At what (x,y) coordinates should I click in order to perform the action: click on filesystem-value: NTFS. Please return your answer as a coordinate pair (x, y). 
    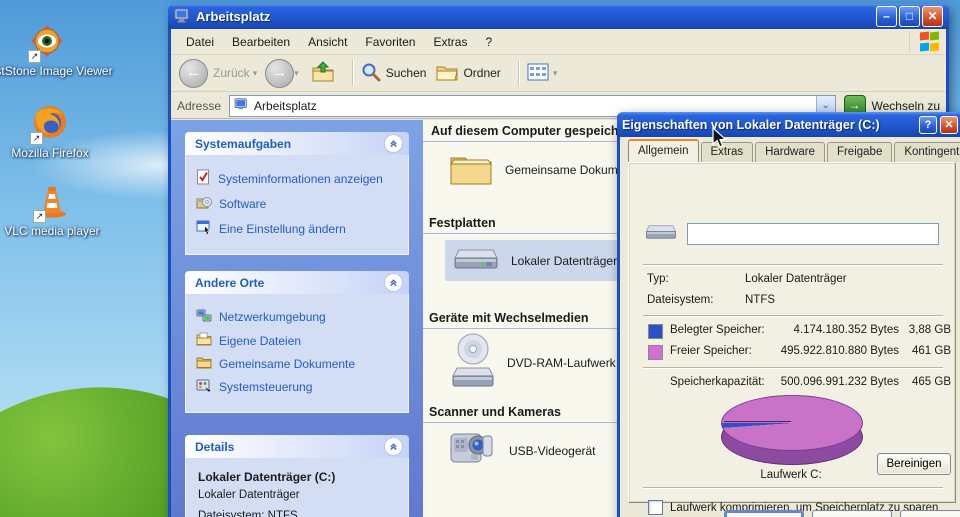
    Looking at the image, I should click on (760, 300).